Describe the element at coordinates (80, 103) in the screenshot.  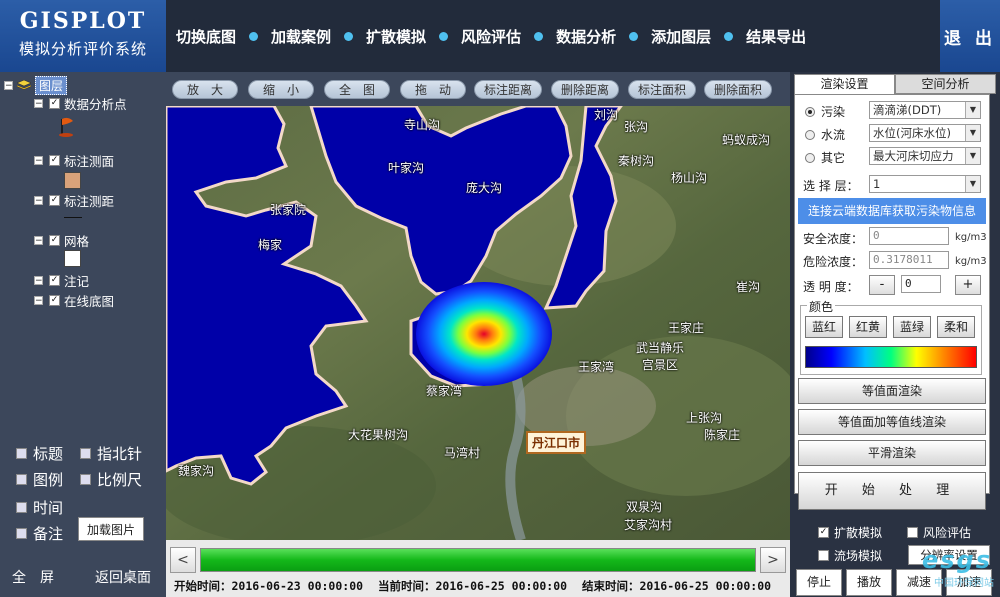
I see `layer-item-analysis-points: − ✓ 数据分析点` at that location.